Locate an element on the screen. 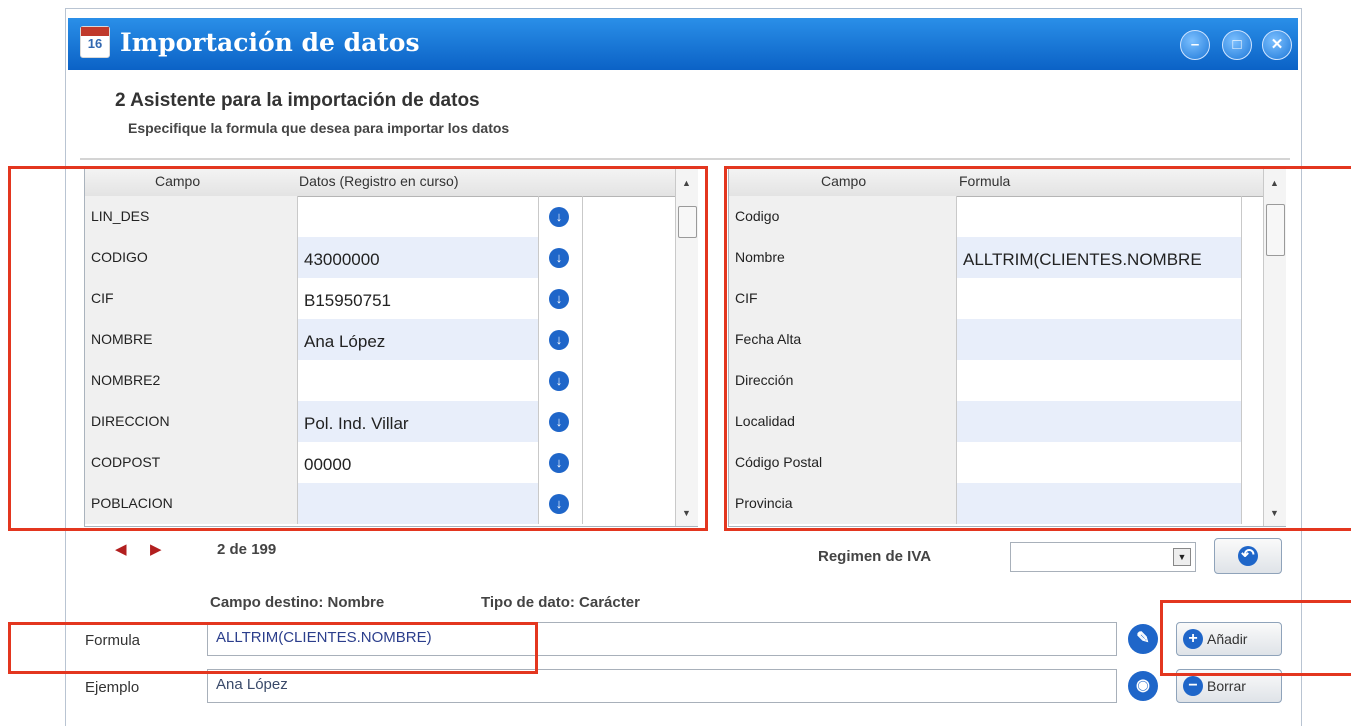  campo-destino-label: Campo destino: Nombre is located at coordinates (297, 602).